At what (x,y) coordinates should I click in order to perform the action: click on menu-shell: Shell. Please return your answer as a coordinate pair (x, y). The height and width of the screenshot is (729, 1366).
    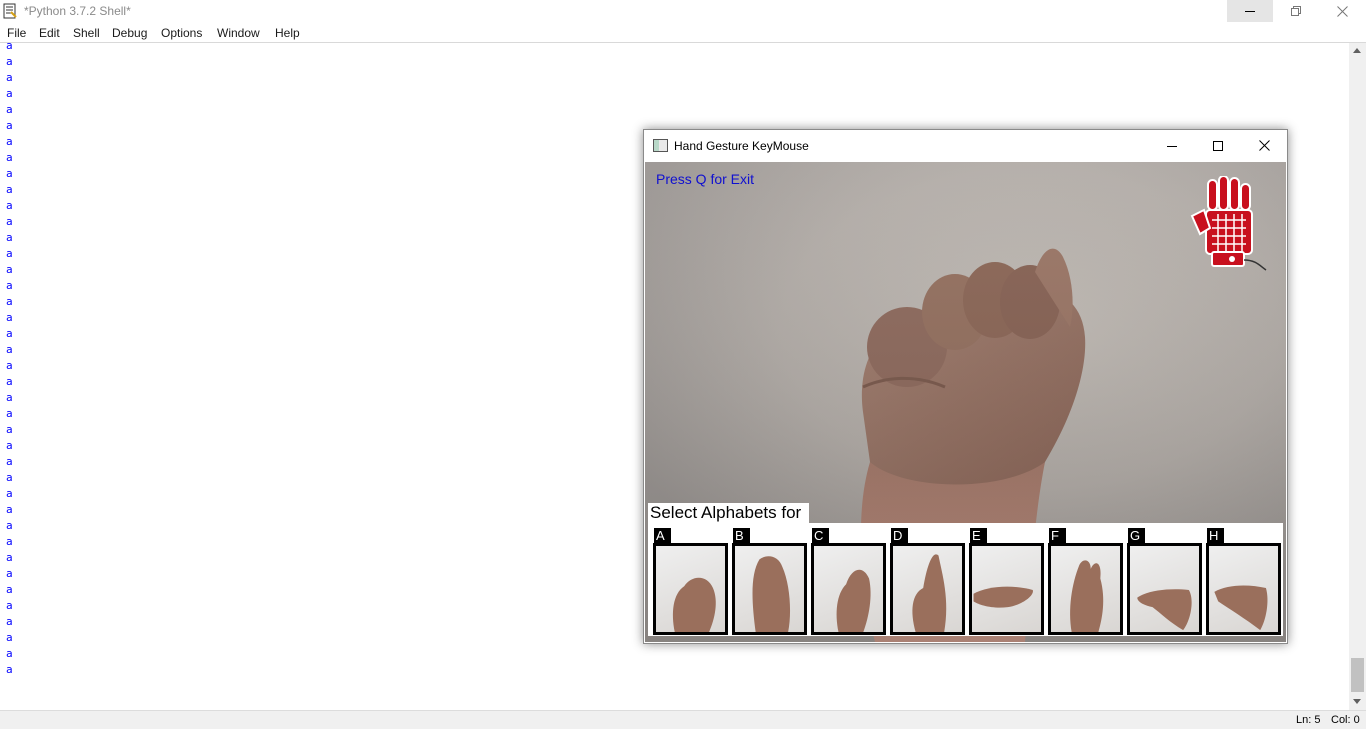
    Looking at the image, I should click on (86, 33).